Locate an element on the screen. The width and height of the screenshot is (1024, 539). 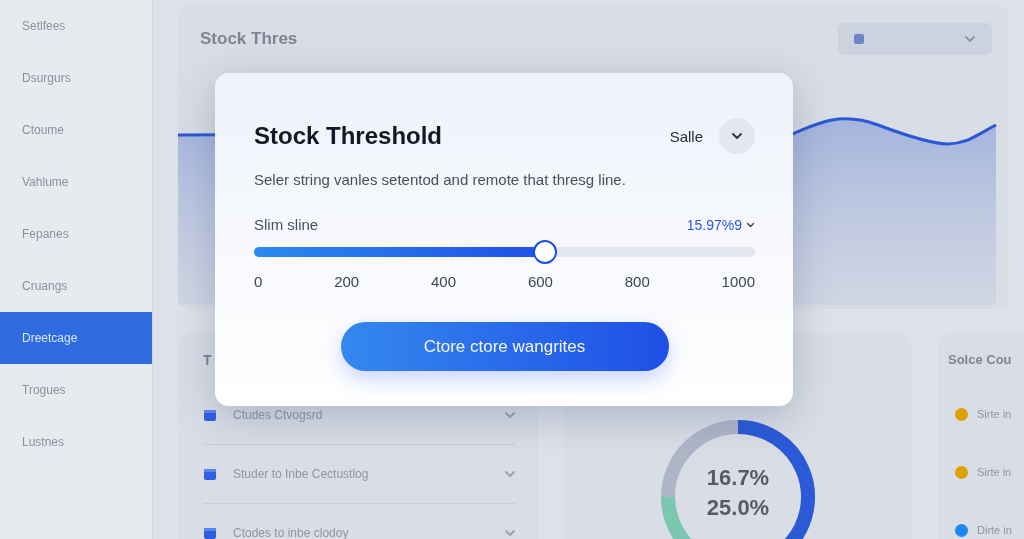
list-item-label: Studer to Inbe Cectustlog is located at coordinates (301, 474).